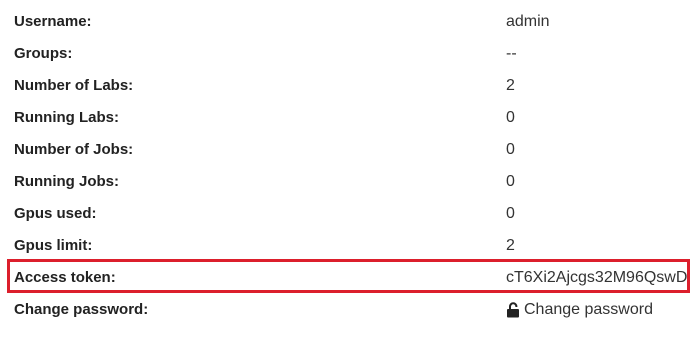  I want to click on row-running-labs: Running Labs: 0, so click(350, 118).